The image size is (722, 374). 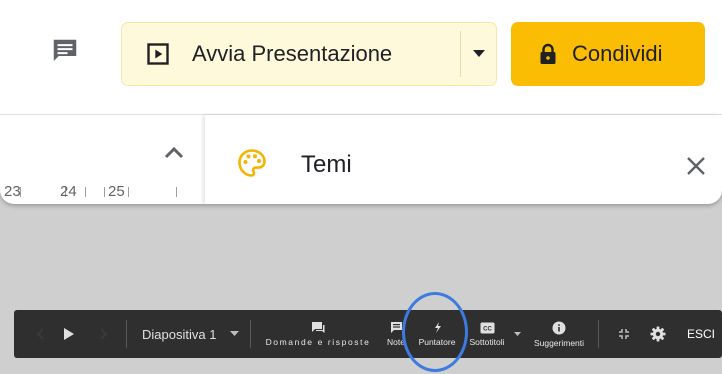 I want to click on close-themes-button, so click(x=696, y=166).